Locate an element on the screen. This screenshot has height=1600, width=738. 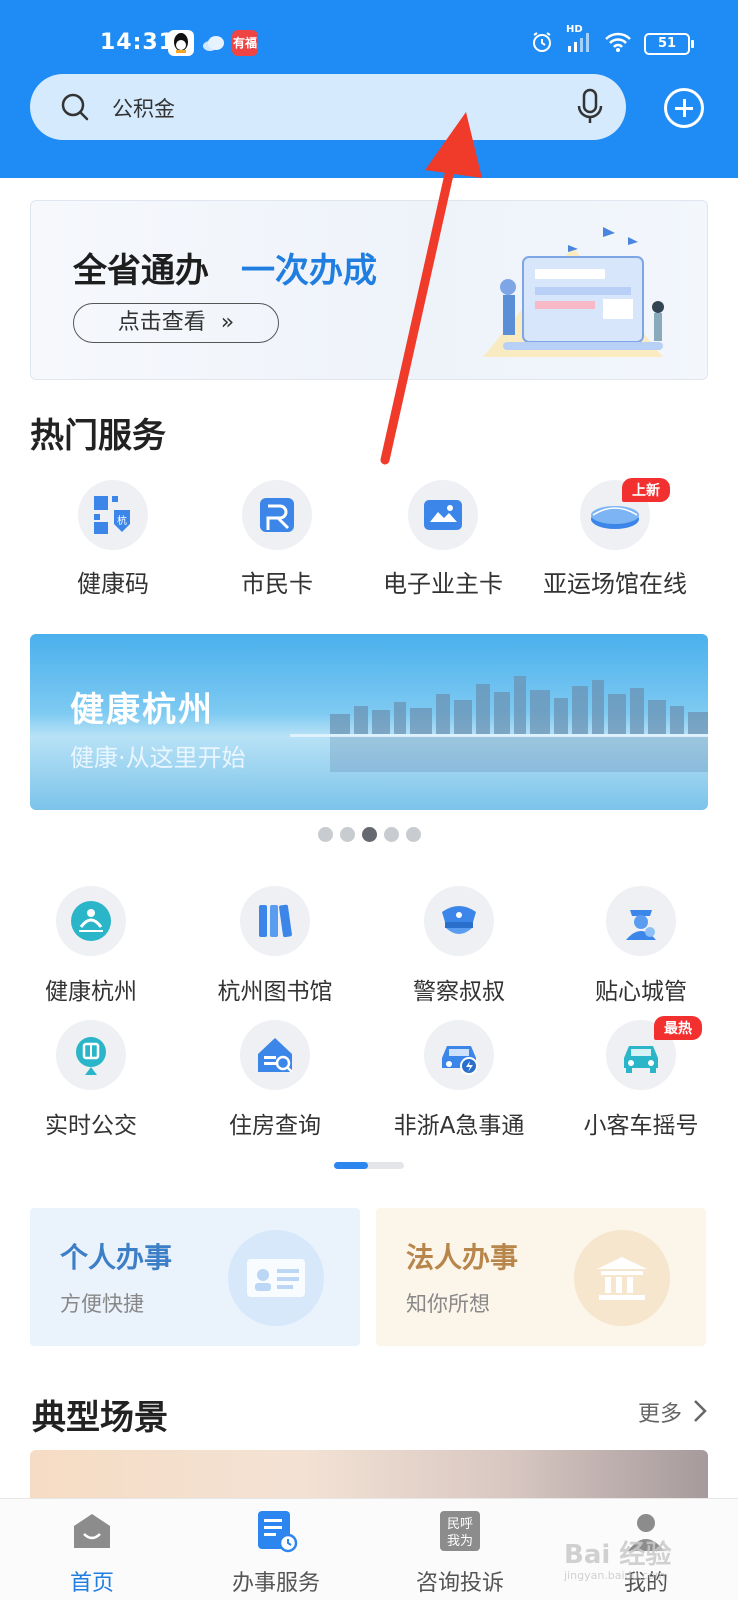
bus-stop-icon is located at coordinates (91, 1055).